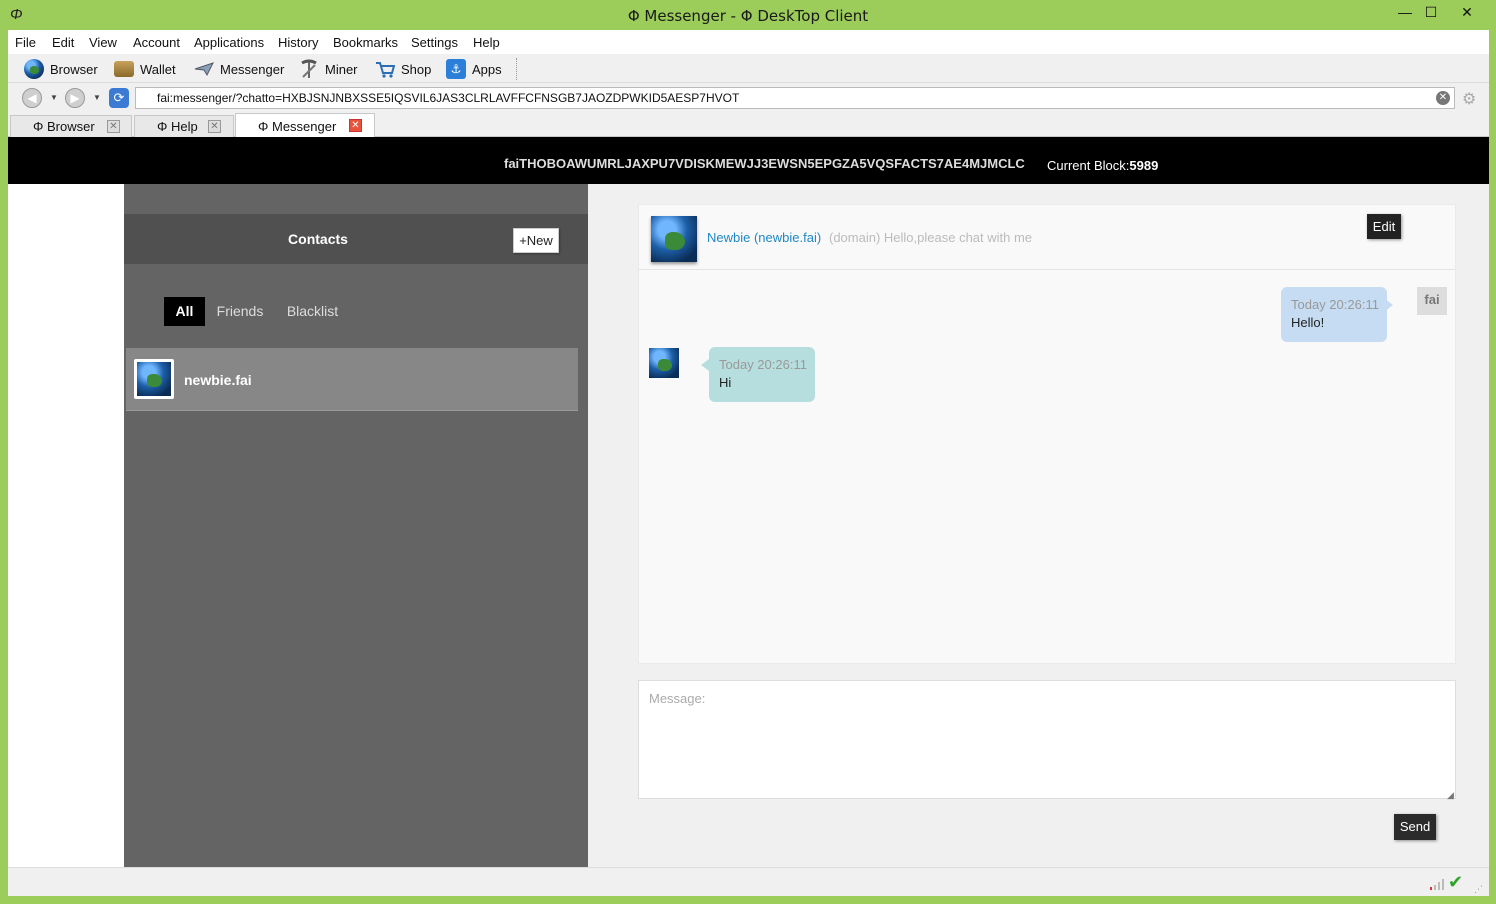 The image size is (1496, 904). Describe the element at coordinates (1431, 13) in the screenshot. I see `maximize-button: ☐` at that location.